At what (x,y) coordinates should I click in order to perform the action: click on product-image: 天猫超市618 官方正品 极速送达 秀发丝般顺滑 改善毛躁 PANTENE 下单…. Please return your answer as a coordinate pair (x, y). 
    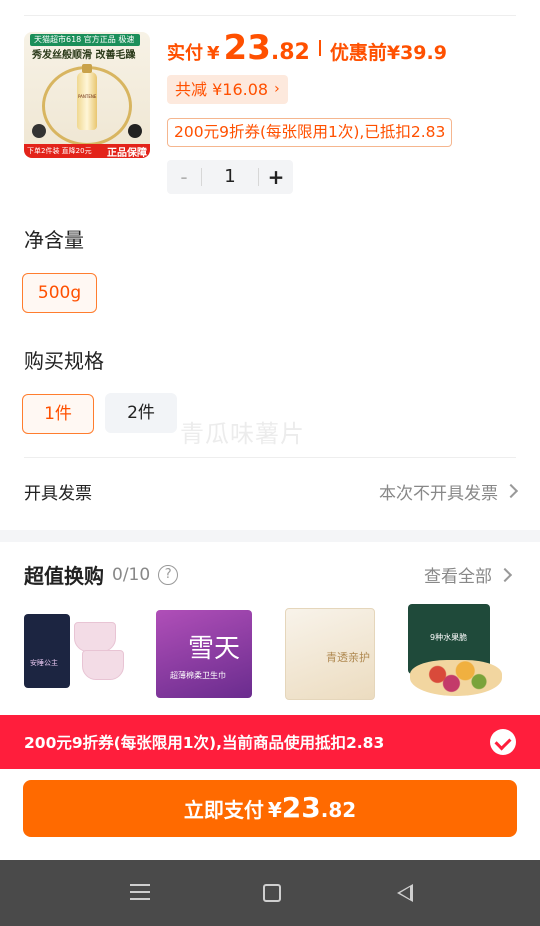
    Looking at the image, I should click on (87, 95).